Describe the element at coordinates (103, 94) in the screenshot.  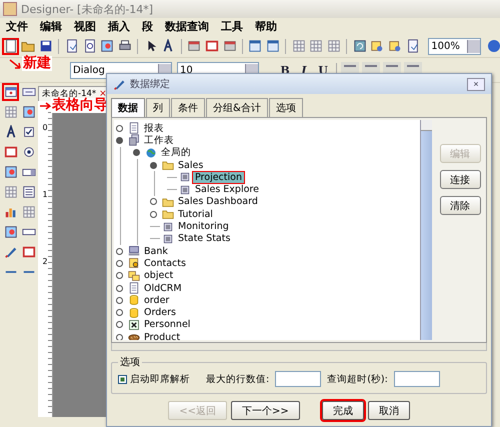
I see `close-tab-button: ×` at that location.